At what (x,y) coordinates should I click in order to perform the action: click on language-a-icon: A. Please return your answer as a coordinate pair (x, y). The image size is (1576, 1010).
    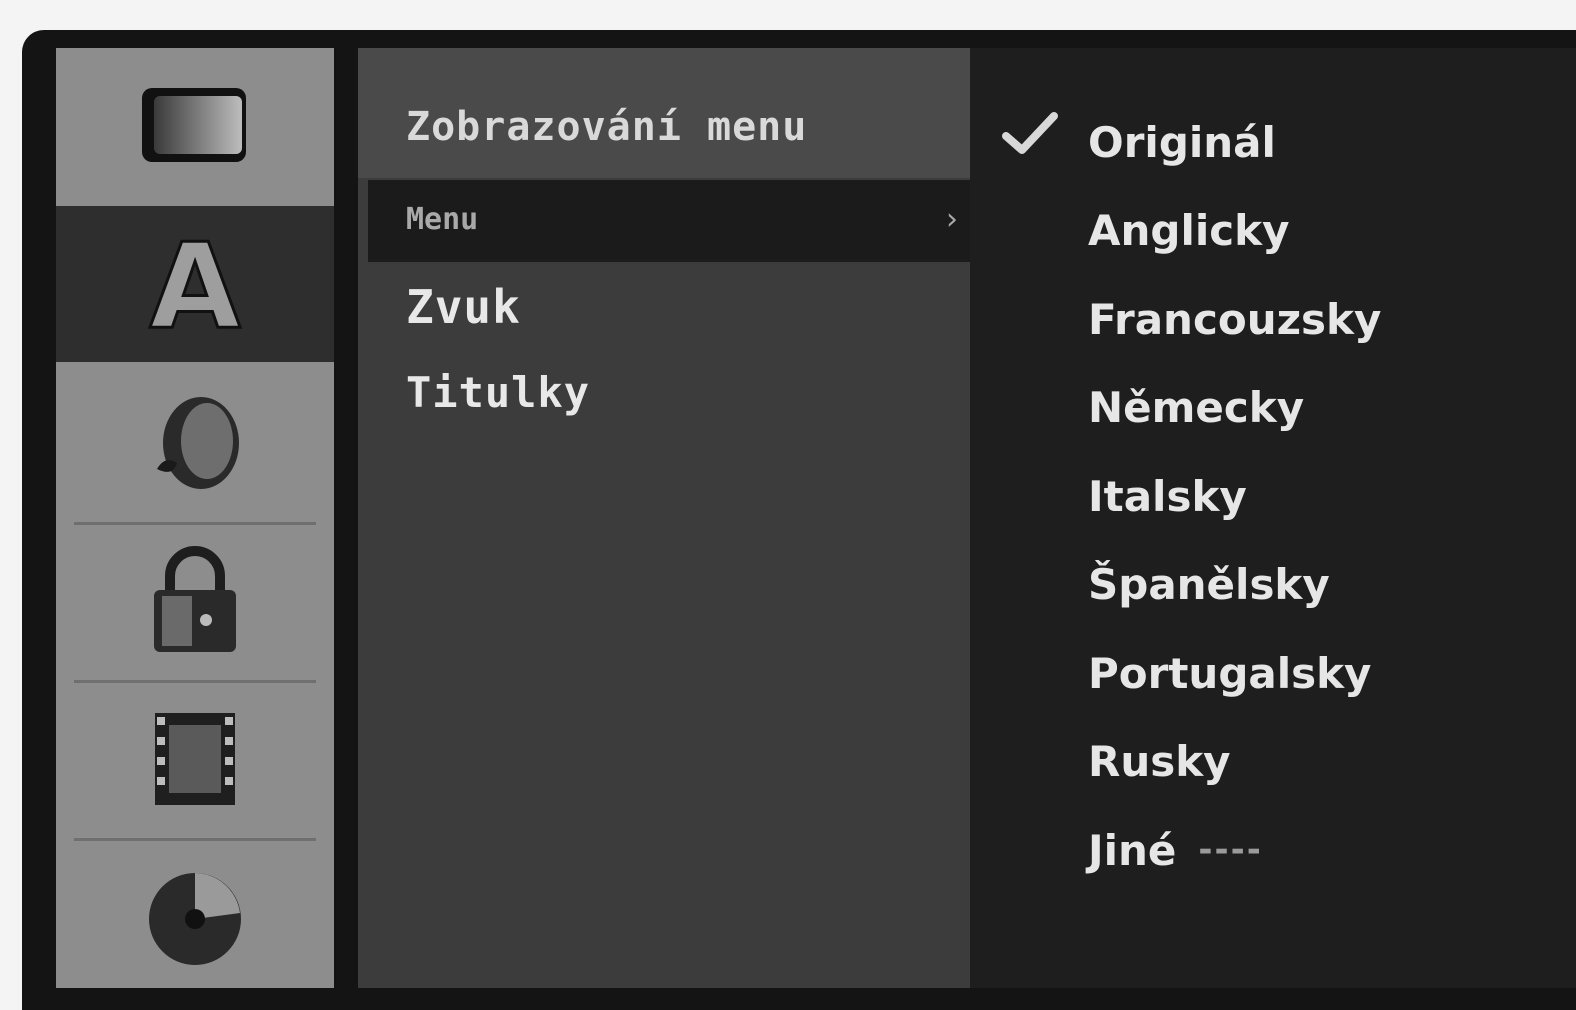
    Looking at the image, I should click on (195, 284).